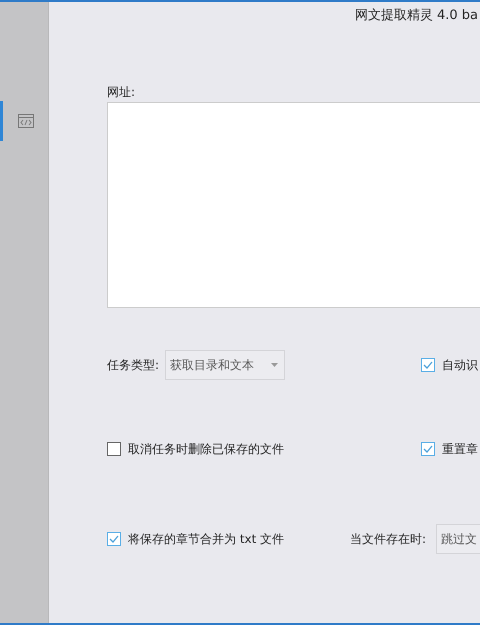 The height and width of the screenshot is (625, 480). Describe the element at coordinates (416, 16) in the screenshot. I see `window-title: 网文提取精灵 4.0 ba` at that location.